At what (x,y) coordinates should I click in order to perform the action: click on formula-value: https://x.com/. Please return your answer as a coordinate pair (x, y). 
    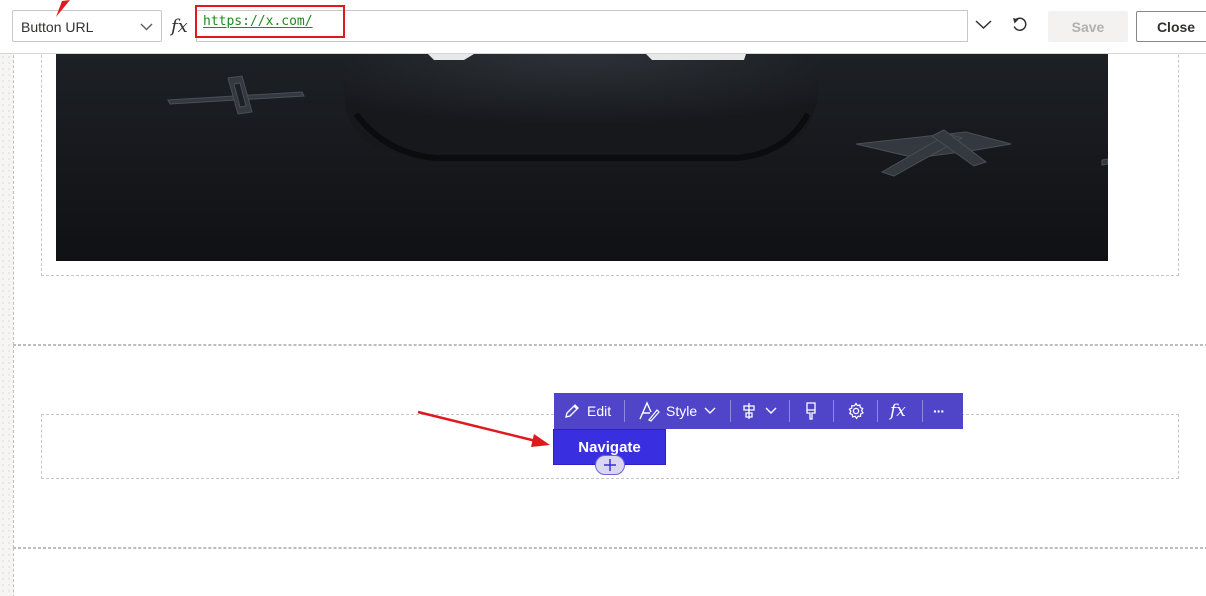
    Looking at the image, I should click on (258, 21).